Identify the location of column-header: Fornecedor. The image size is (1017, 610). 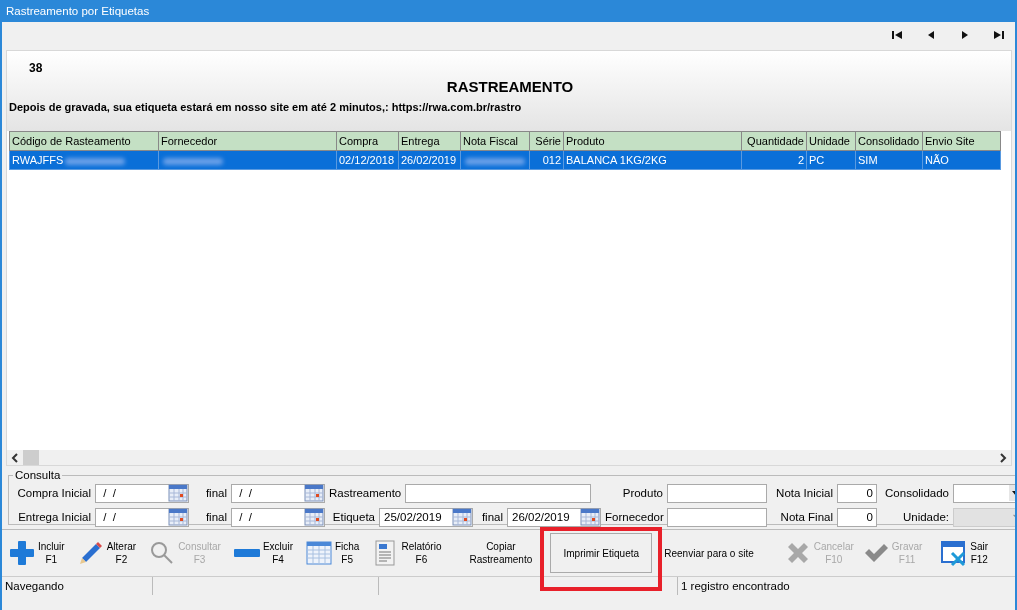
(247, 141).